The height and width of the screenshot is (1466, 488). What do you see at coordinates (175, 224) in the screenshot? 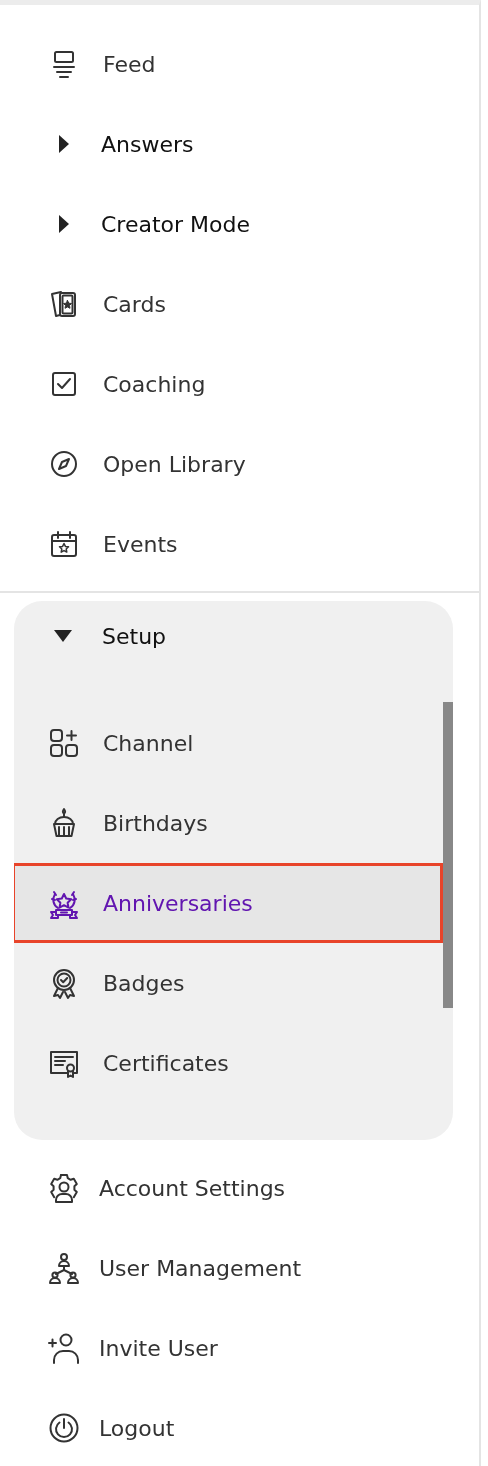
I see `menu-item: Creator Mode` at bounding box center [175, 224].